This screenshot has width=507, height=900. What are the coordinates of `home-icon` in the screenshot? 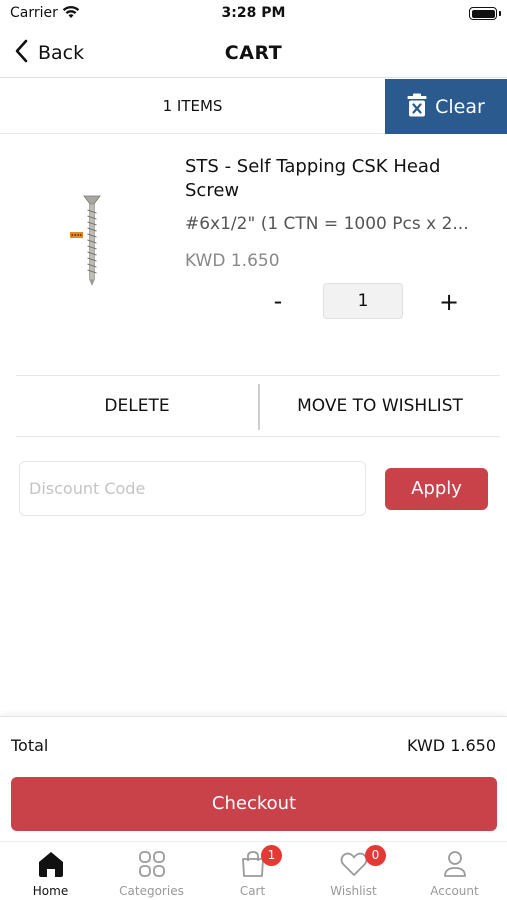 It's located at (51, 864).